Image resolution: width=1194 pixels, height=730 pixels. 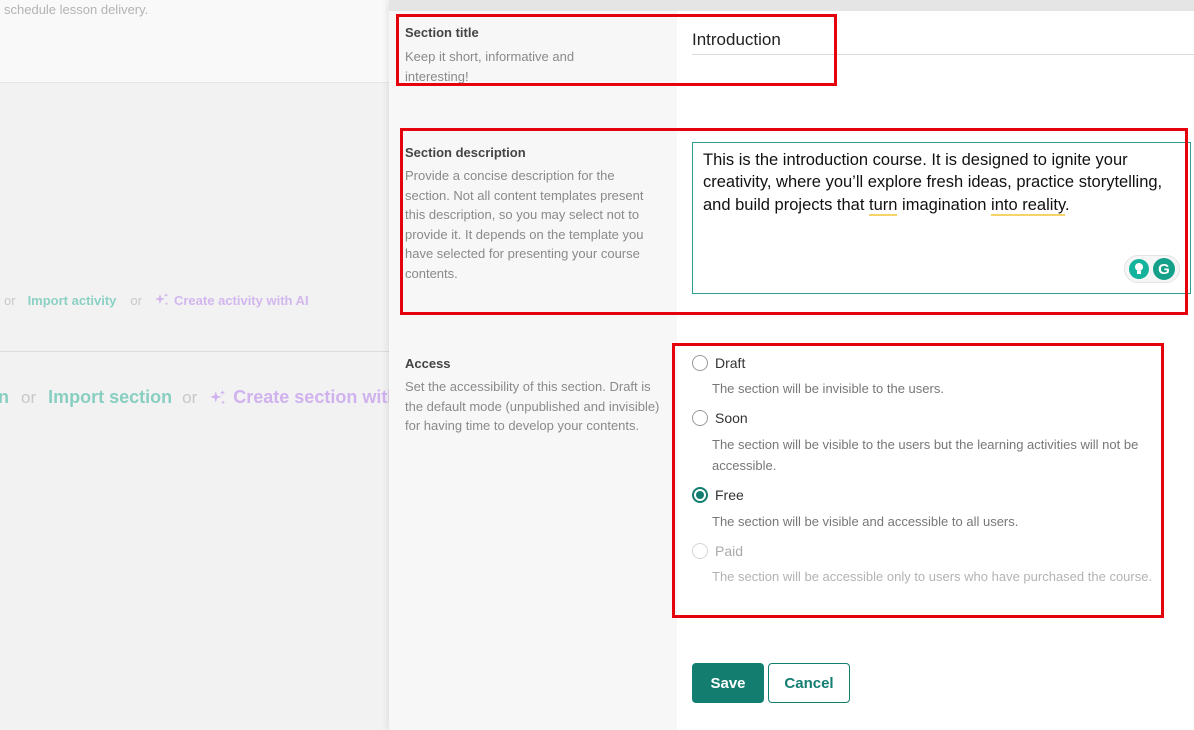 I want to click on background-header: schedule lesson delivery., so click(x=194, y=41).